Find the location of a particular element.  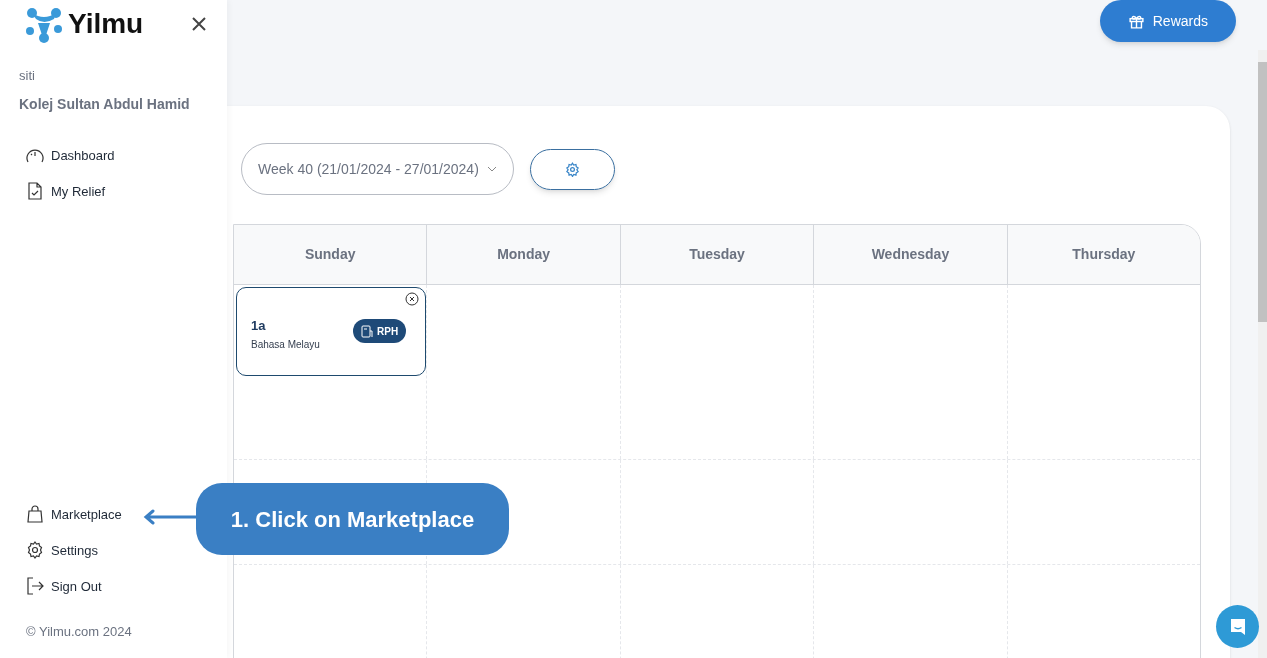

lesson-card: 1a Bahasa Melayu RPH is located at coordinates (331, 331).